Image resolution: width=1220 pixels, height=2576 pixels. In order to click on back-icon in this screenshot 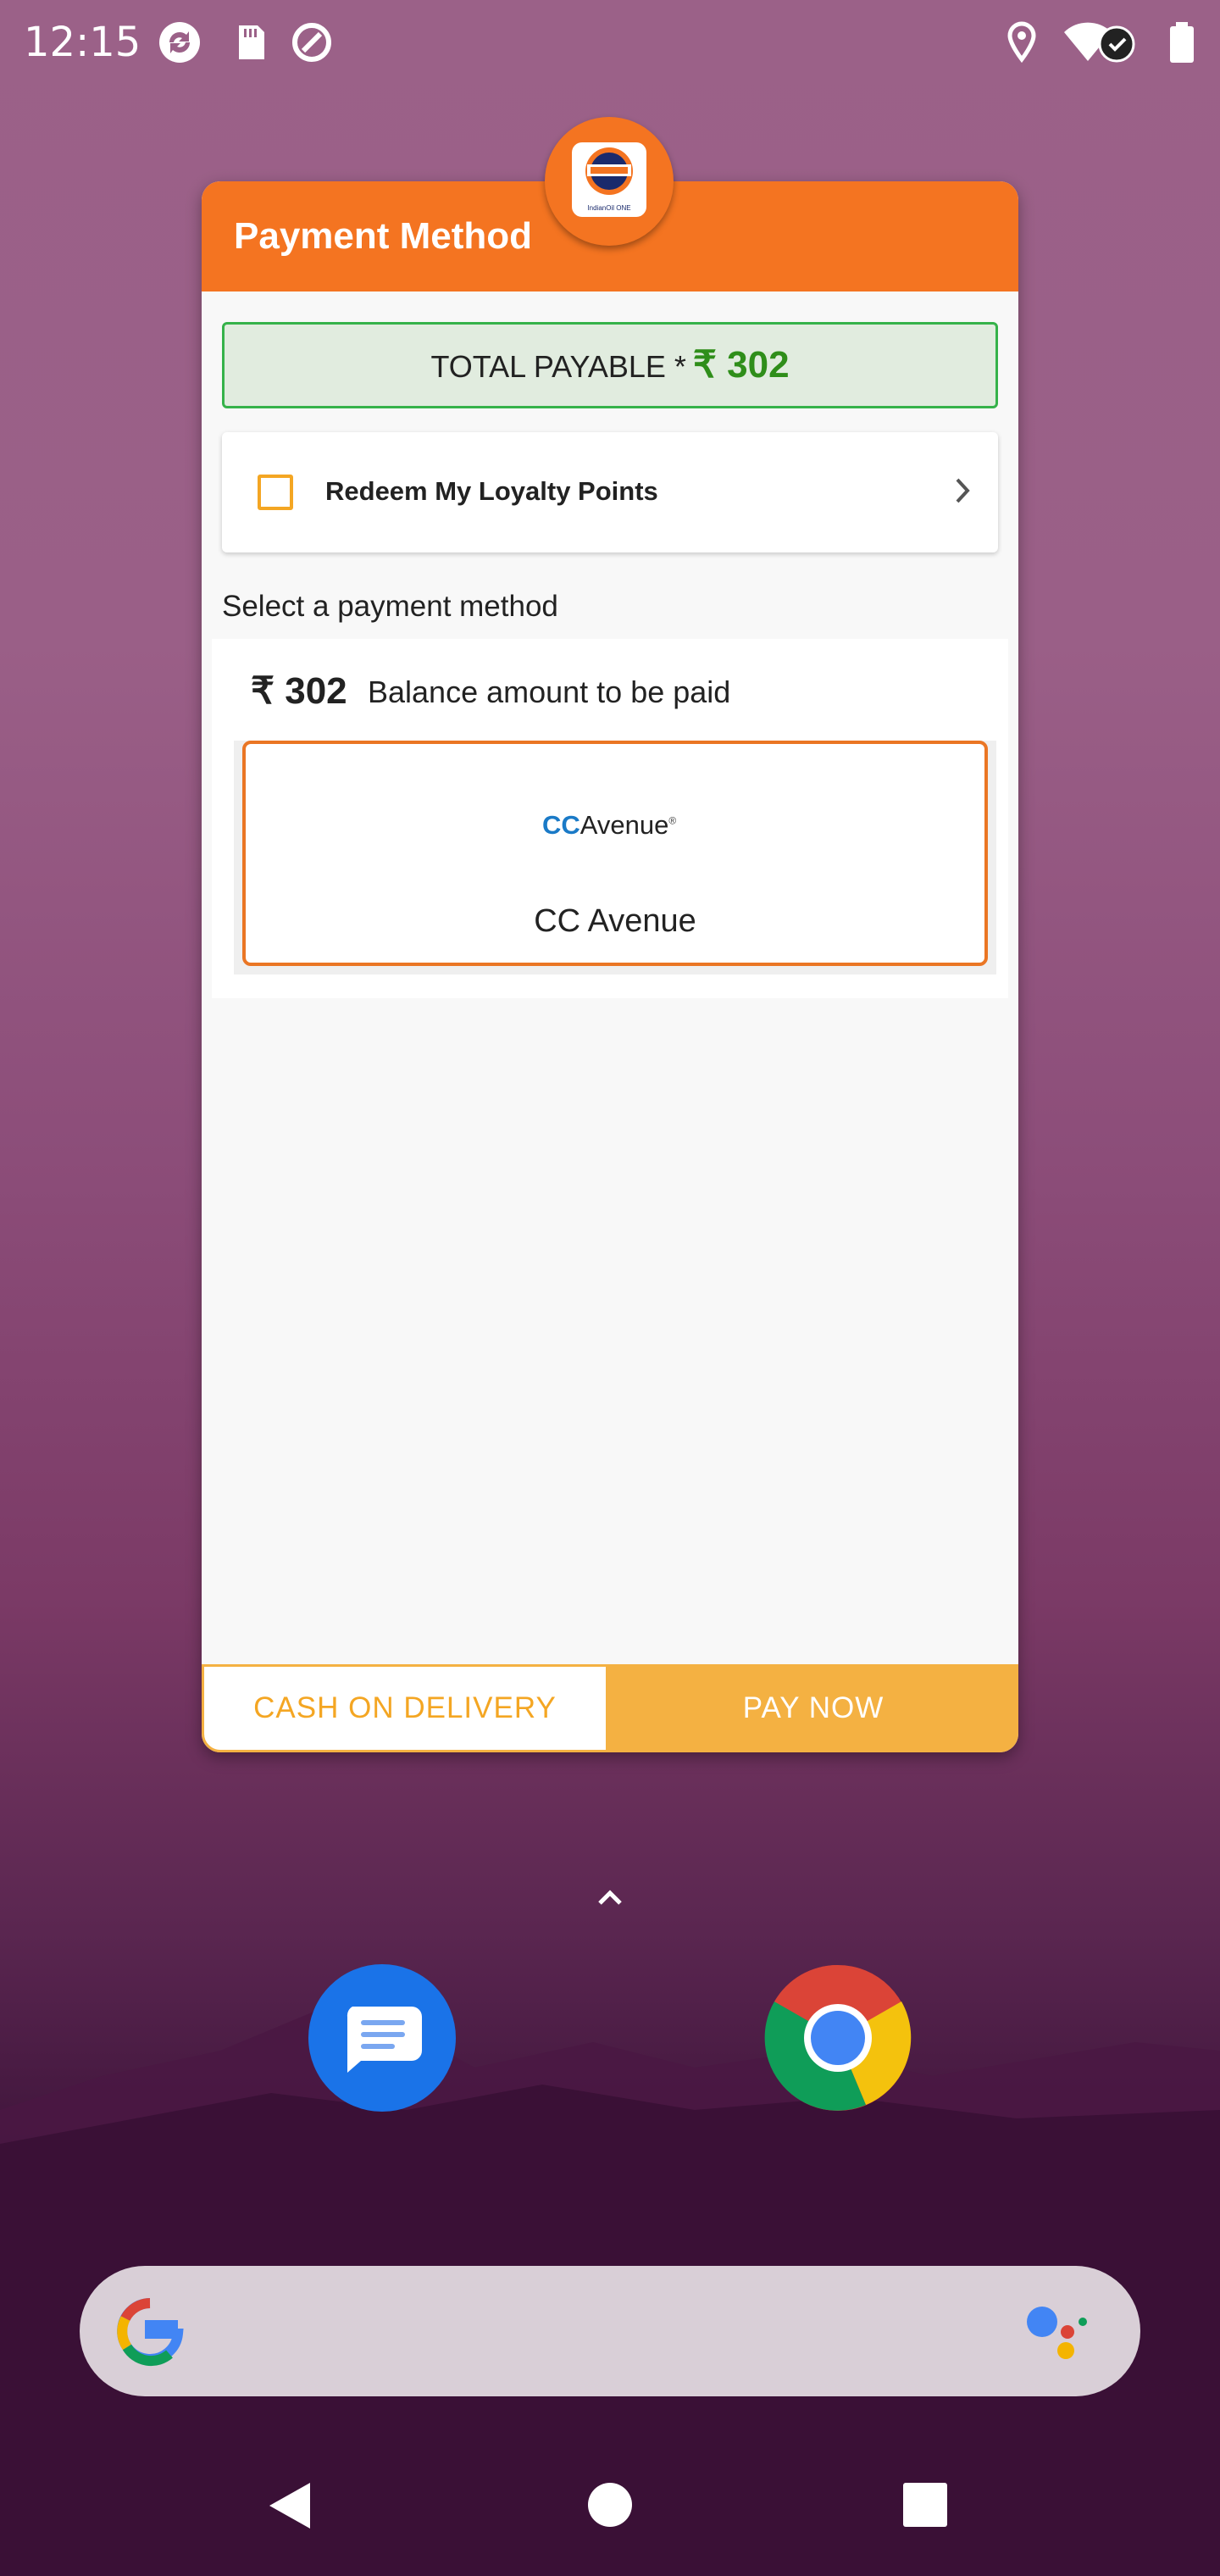, I will do `click(291, 2506)`.